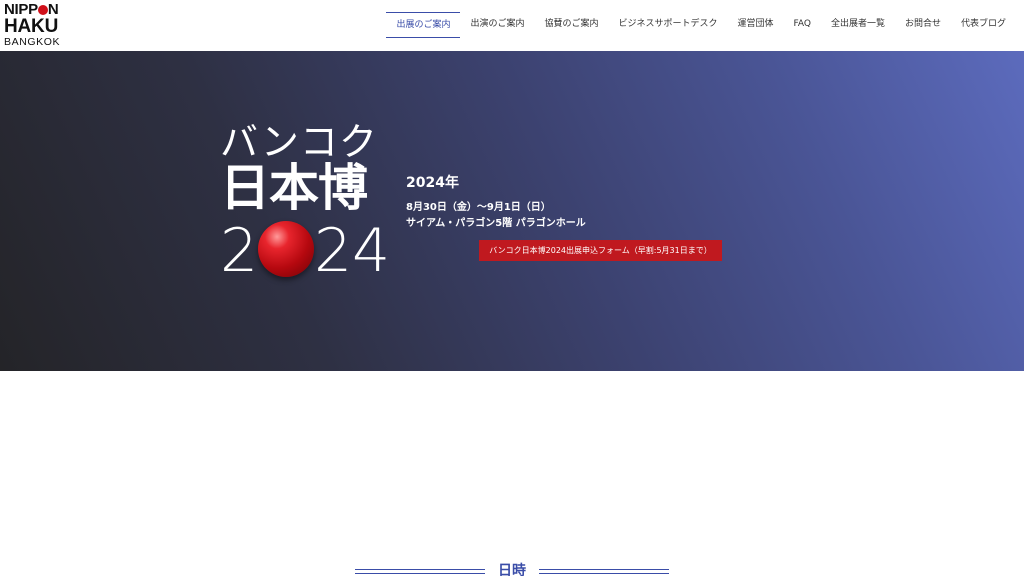  What do you see at coordinates (31, 26) in the screenshot?
I see `logo-line-2: HAKU` at bounding box center [31, 26].